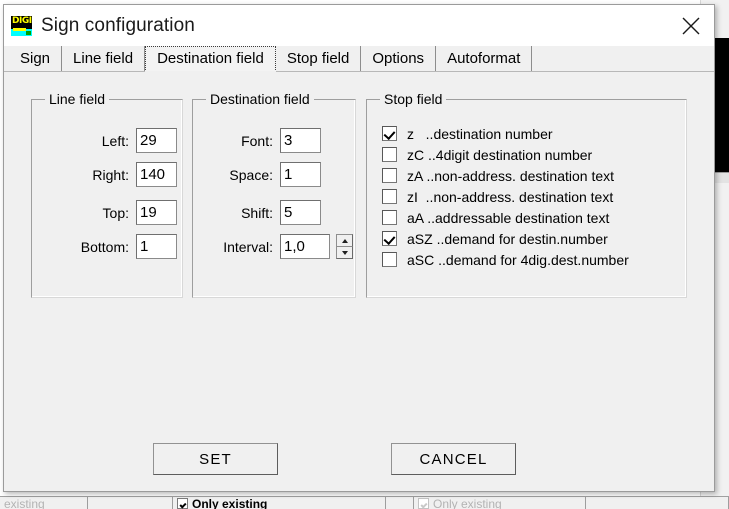 The height and width of the screenshot is (509, 729). I want to click on label-space: Space:, so click(251, 174).